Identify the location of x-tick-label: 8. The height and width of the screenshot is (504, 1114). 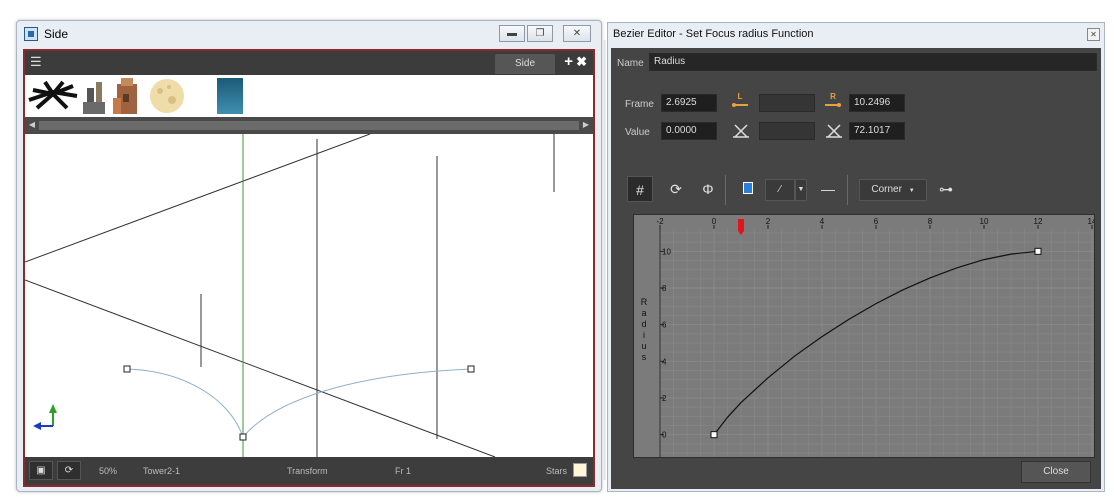
(930, 221).